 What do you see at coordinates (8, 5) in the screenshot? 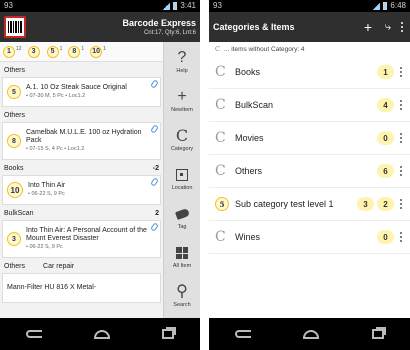
I see `status-notification-count: 93` at bounding box center [8, 5].